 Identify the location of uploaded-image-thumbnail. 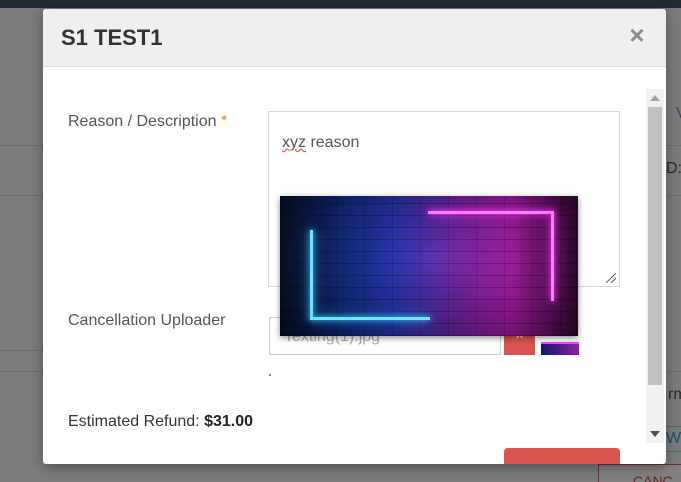
(560, 348).